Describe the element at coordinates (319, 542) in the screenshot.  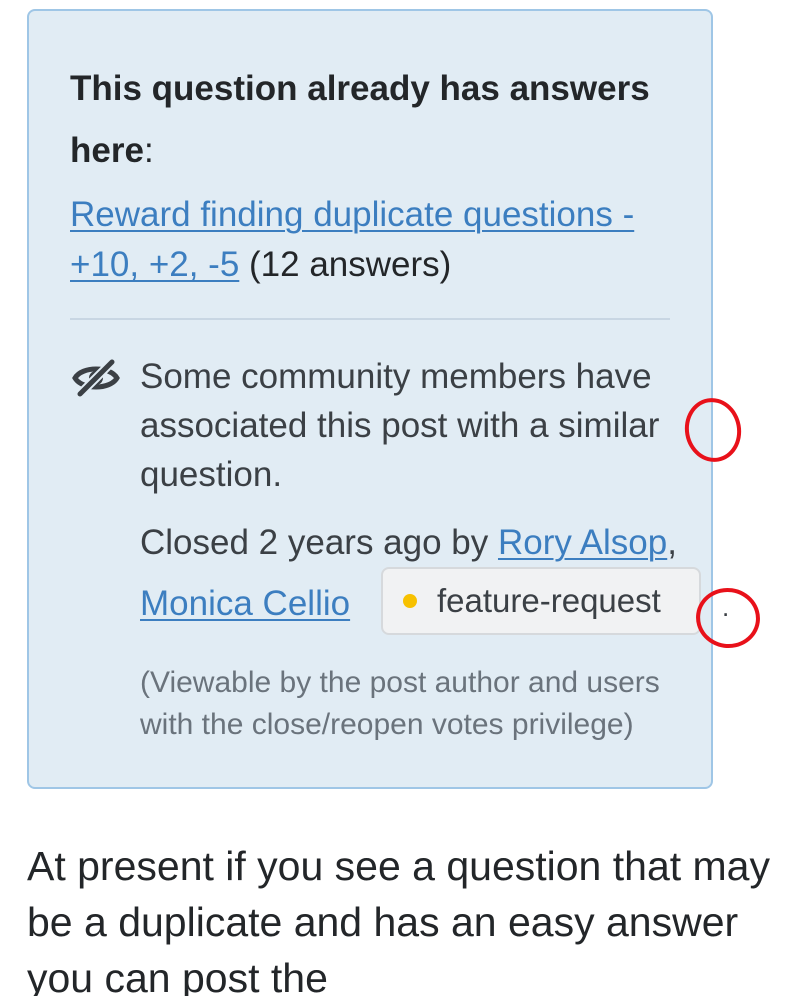
I see `closed-prefix: Closed 2 years ago by` at that location.